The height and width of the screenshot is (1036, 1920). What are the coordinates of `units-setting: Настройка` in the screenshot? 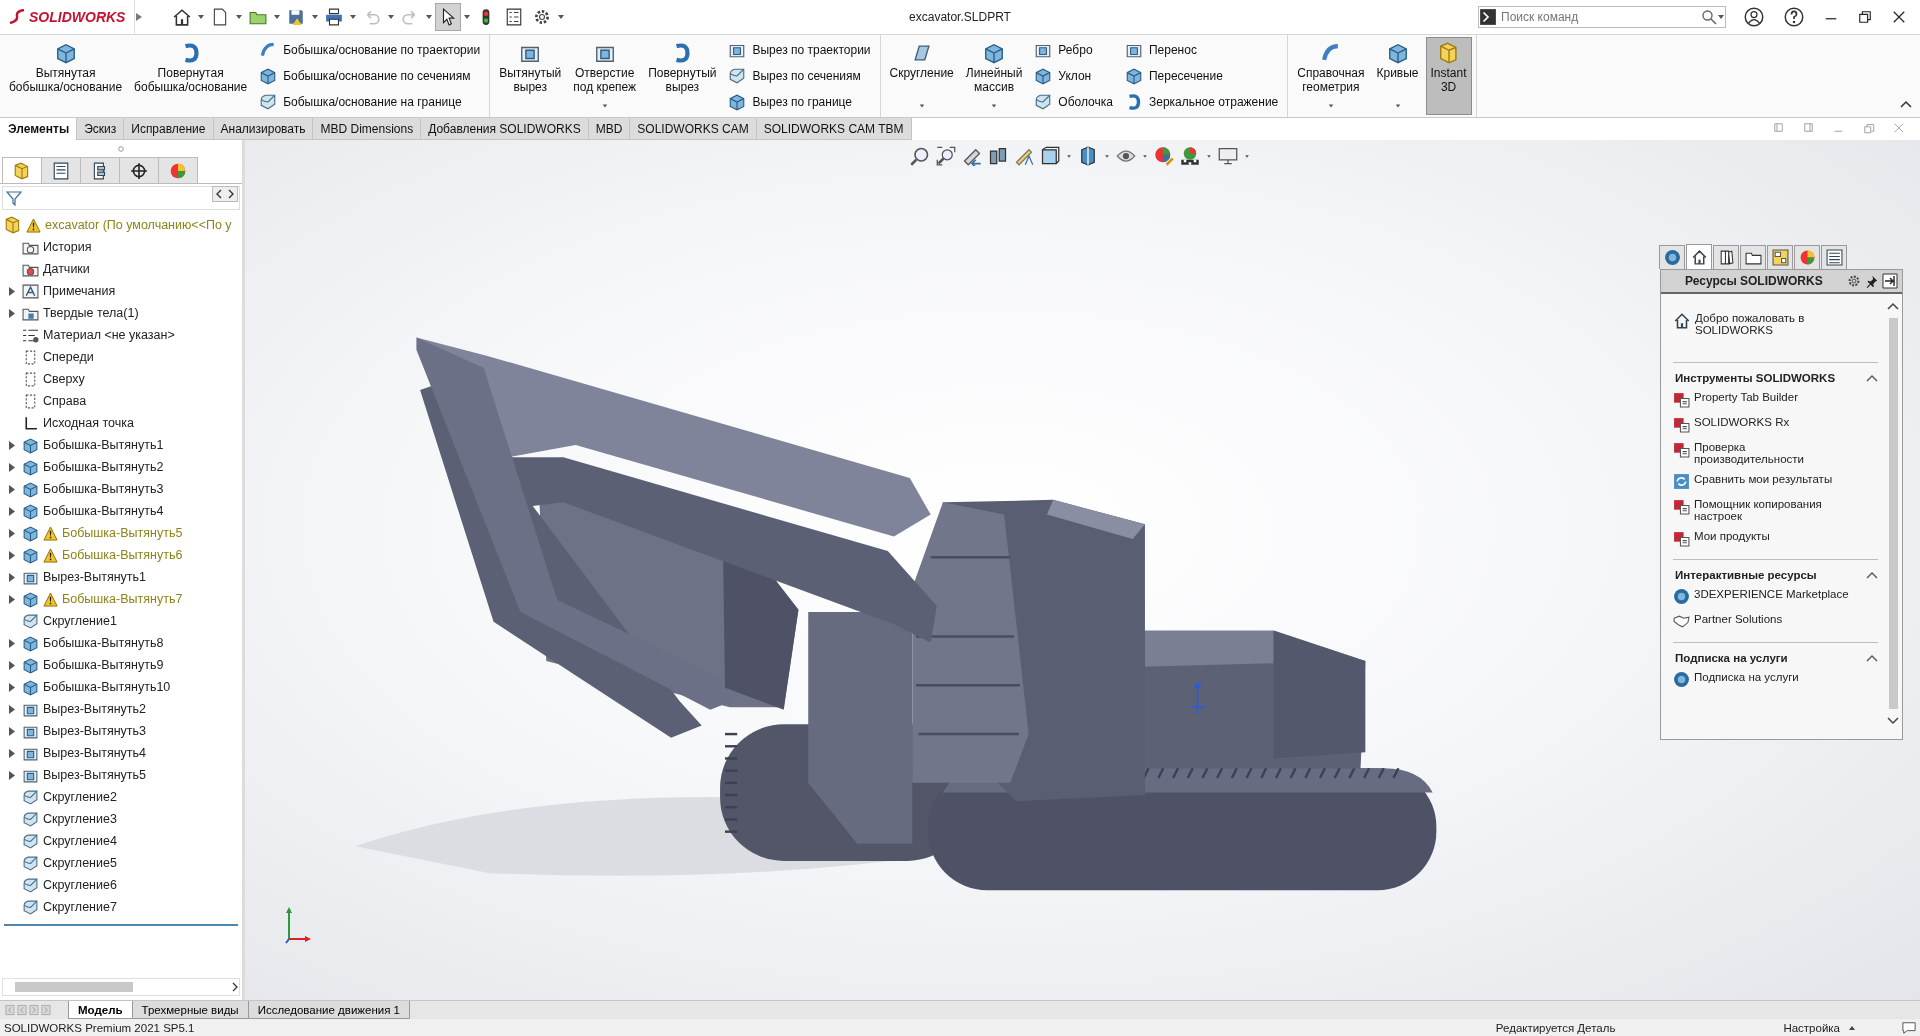 It's located at (1811, 1027).